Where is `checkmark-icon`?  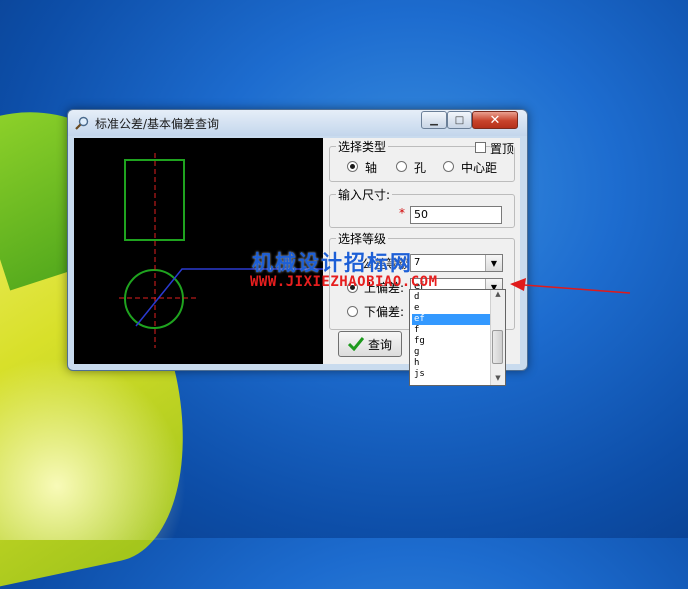
checkmark-icon is located at coordinates (355, 344).